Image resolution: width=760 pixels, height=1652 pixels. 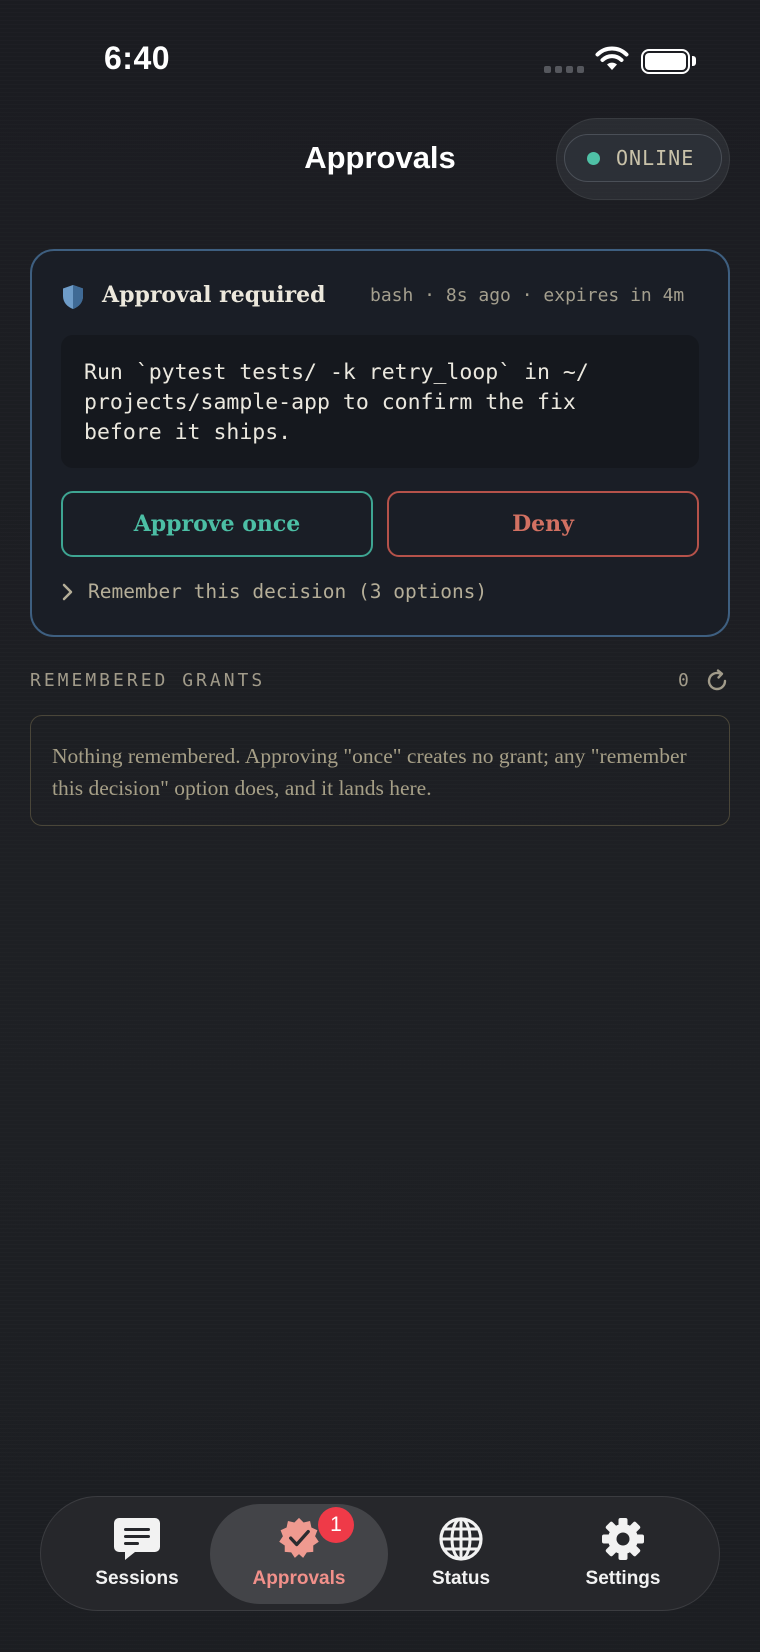 I want to click on remember-decision-label: Remember this decision (3 options), so click(x=288, y=591).